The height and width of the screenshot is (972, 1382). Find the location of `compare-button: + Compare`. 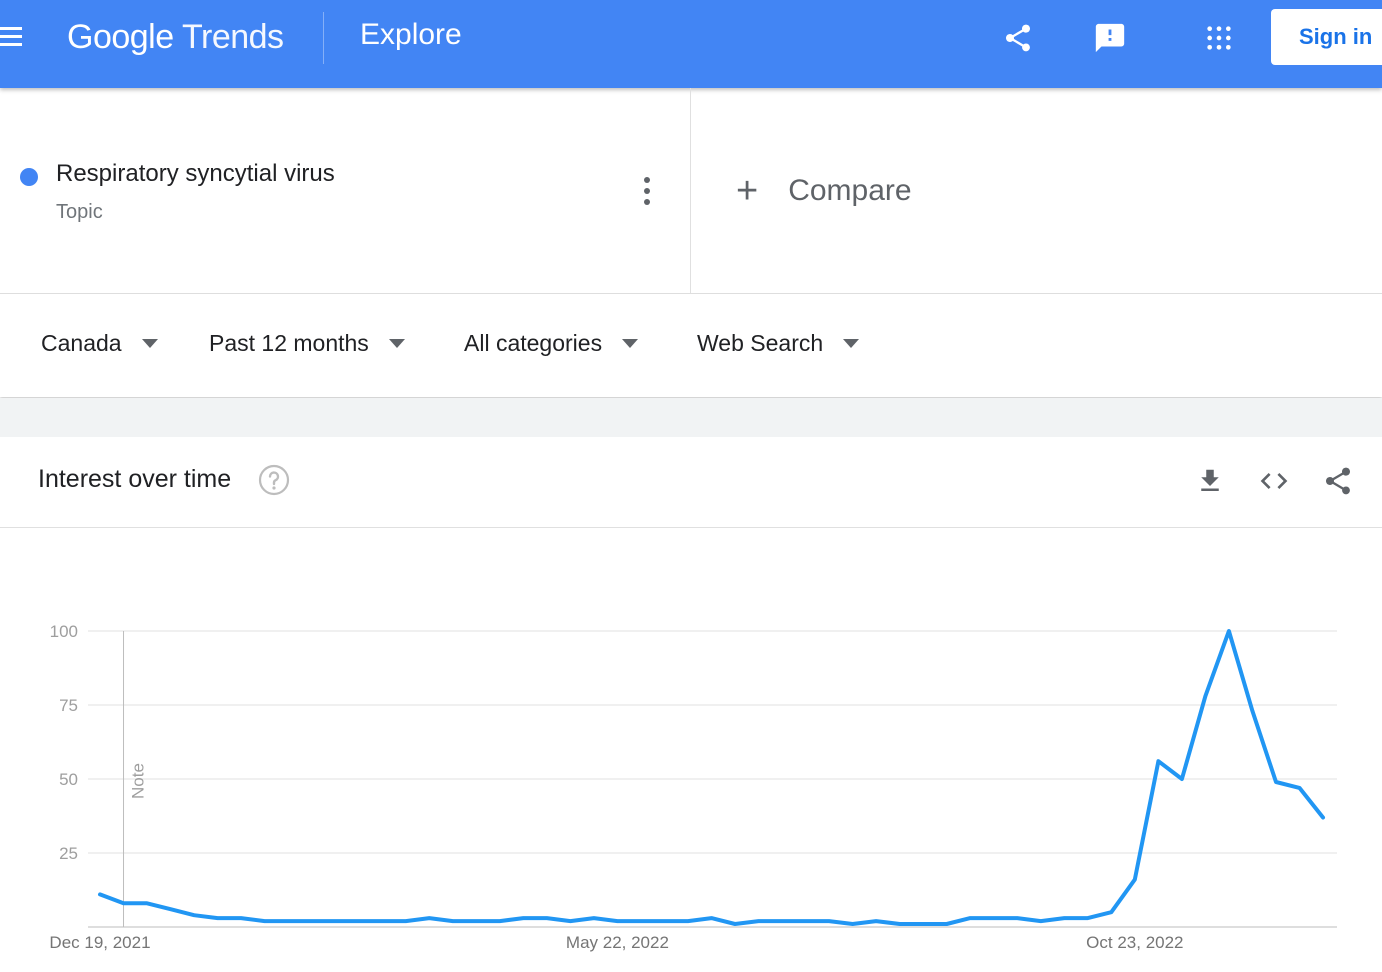

compare-button: + Compare is located at coordinates (824, 191).